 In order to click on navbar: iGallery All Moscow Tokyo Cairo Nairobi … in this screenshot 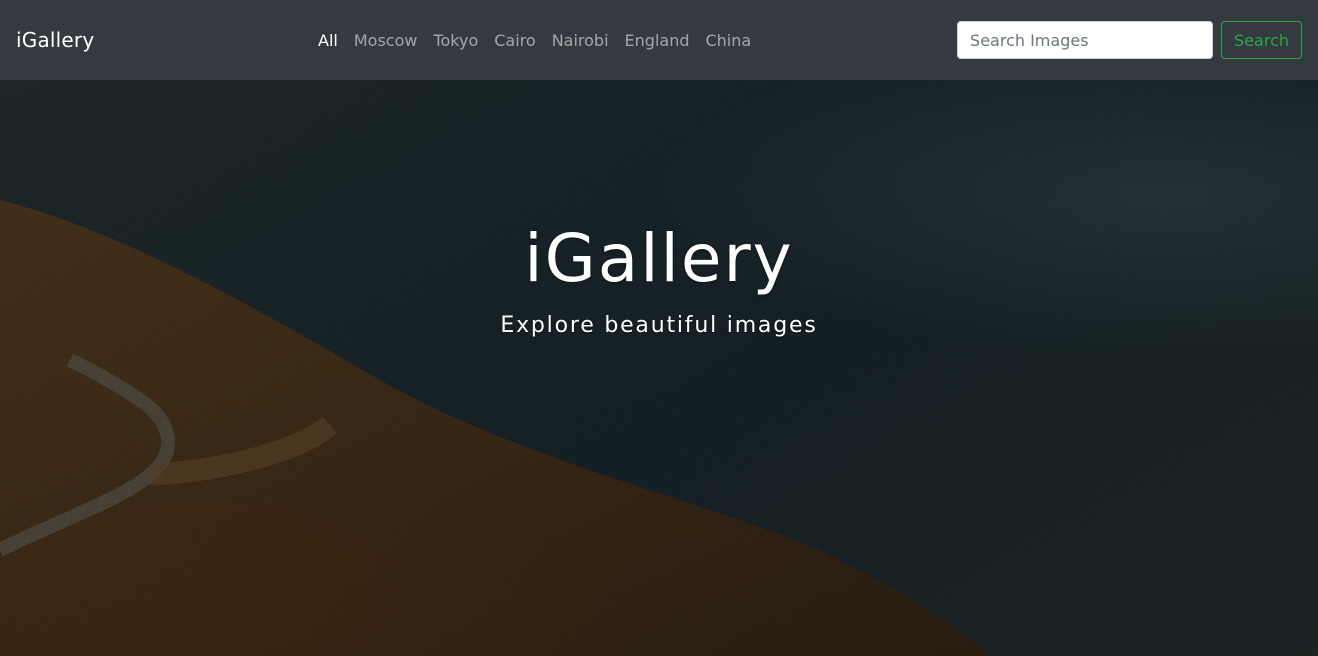, I will do `click(659, 40)`.